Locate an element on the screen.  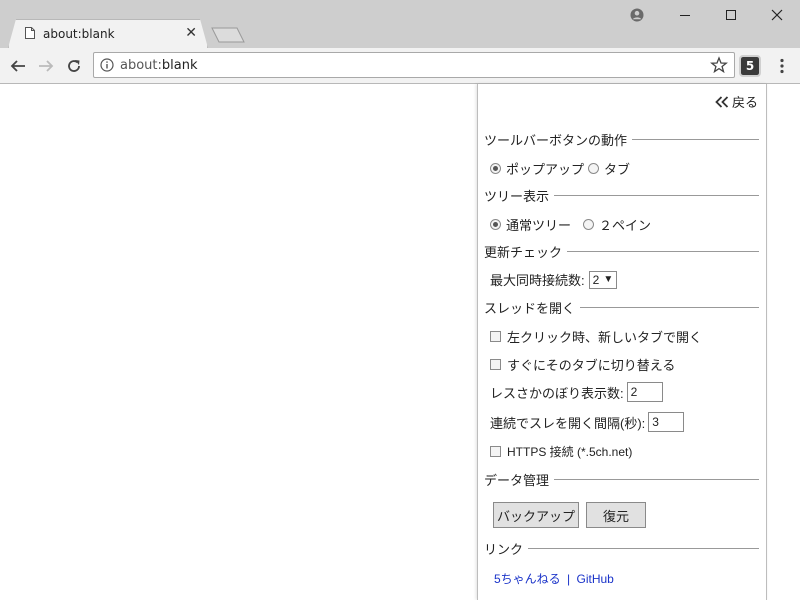
radio-group-toolbar: ポップアップ タブ is located at coordinates (560, 168).